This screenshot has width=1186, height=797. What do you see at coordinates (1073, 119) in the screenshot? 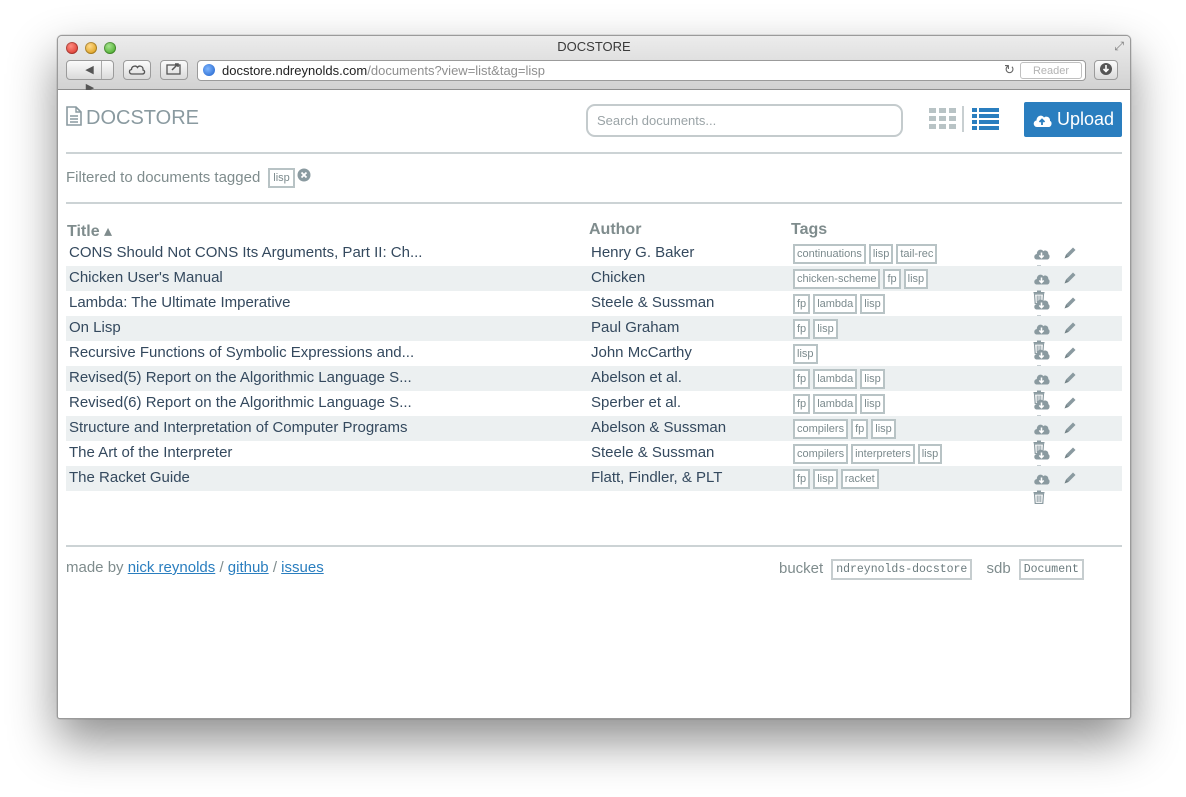
I see `upload-button: Upload` at bounding box center [1073, 119].